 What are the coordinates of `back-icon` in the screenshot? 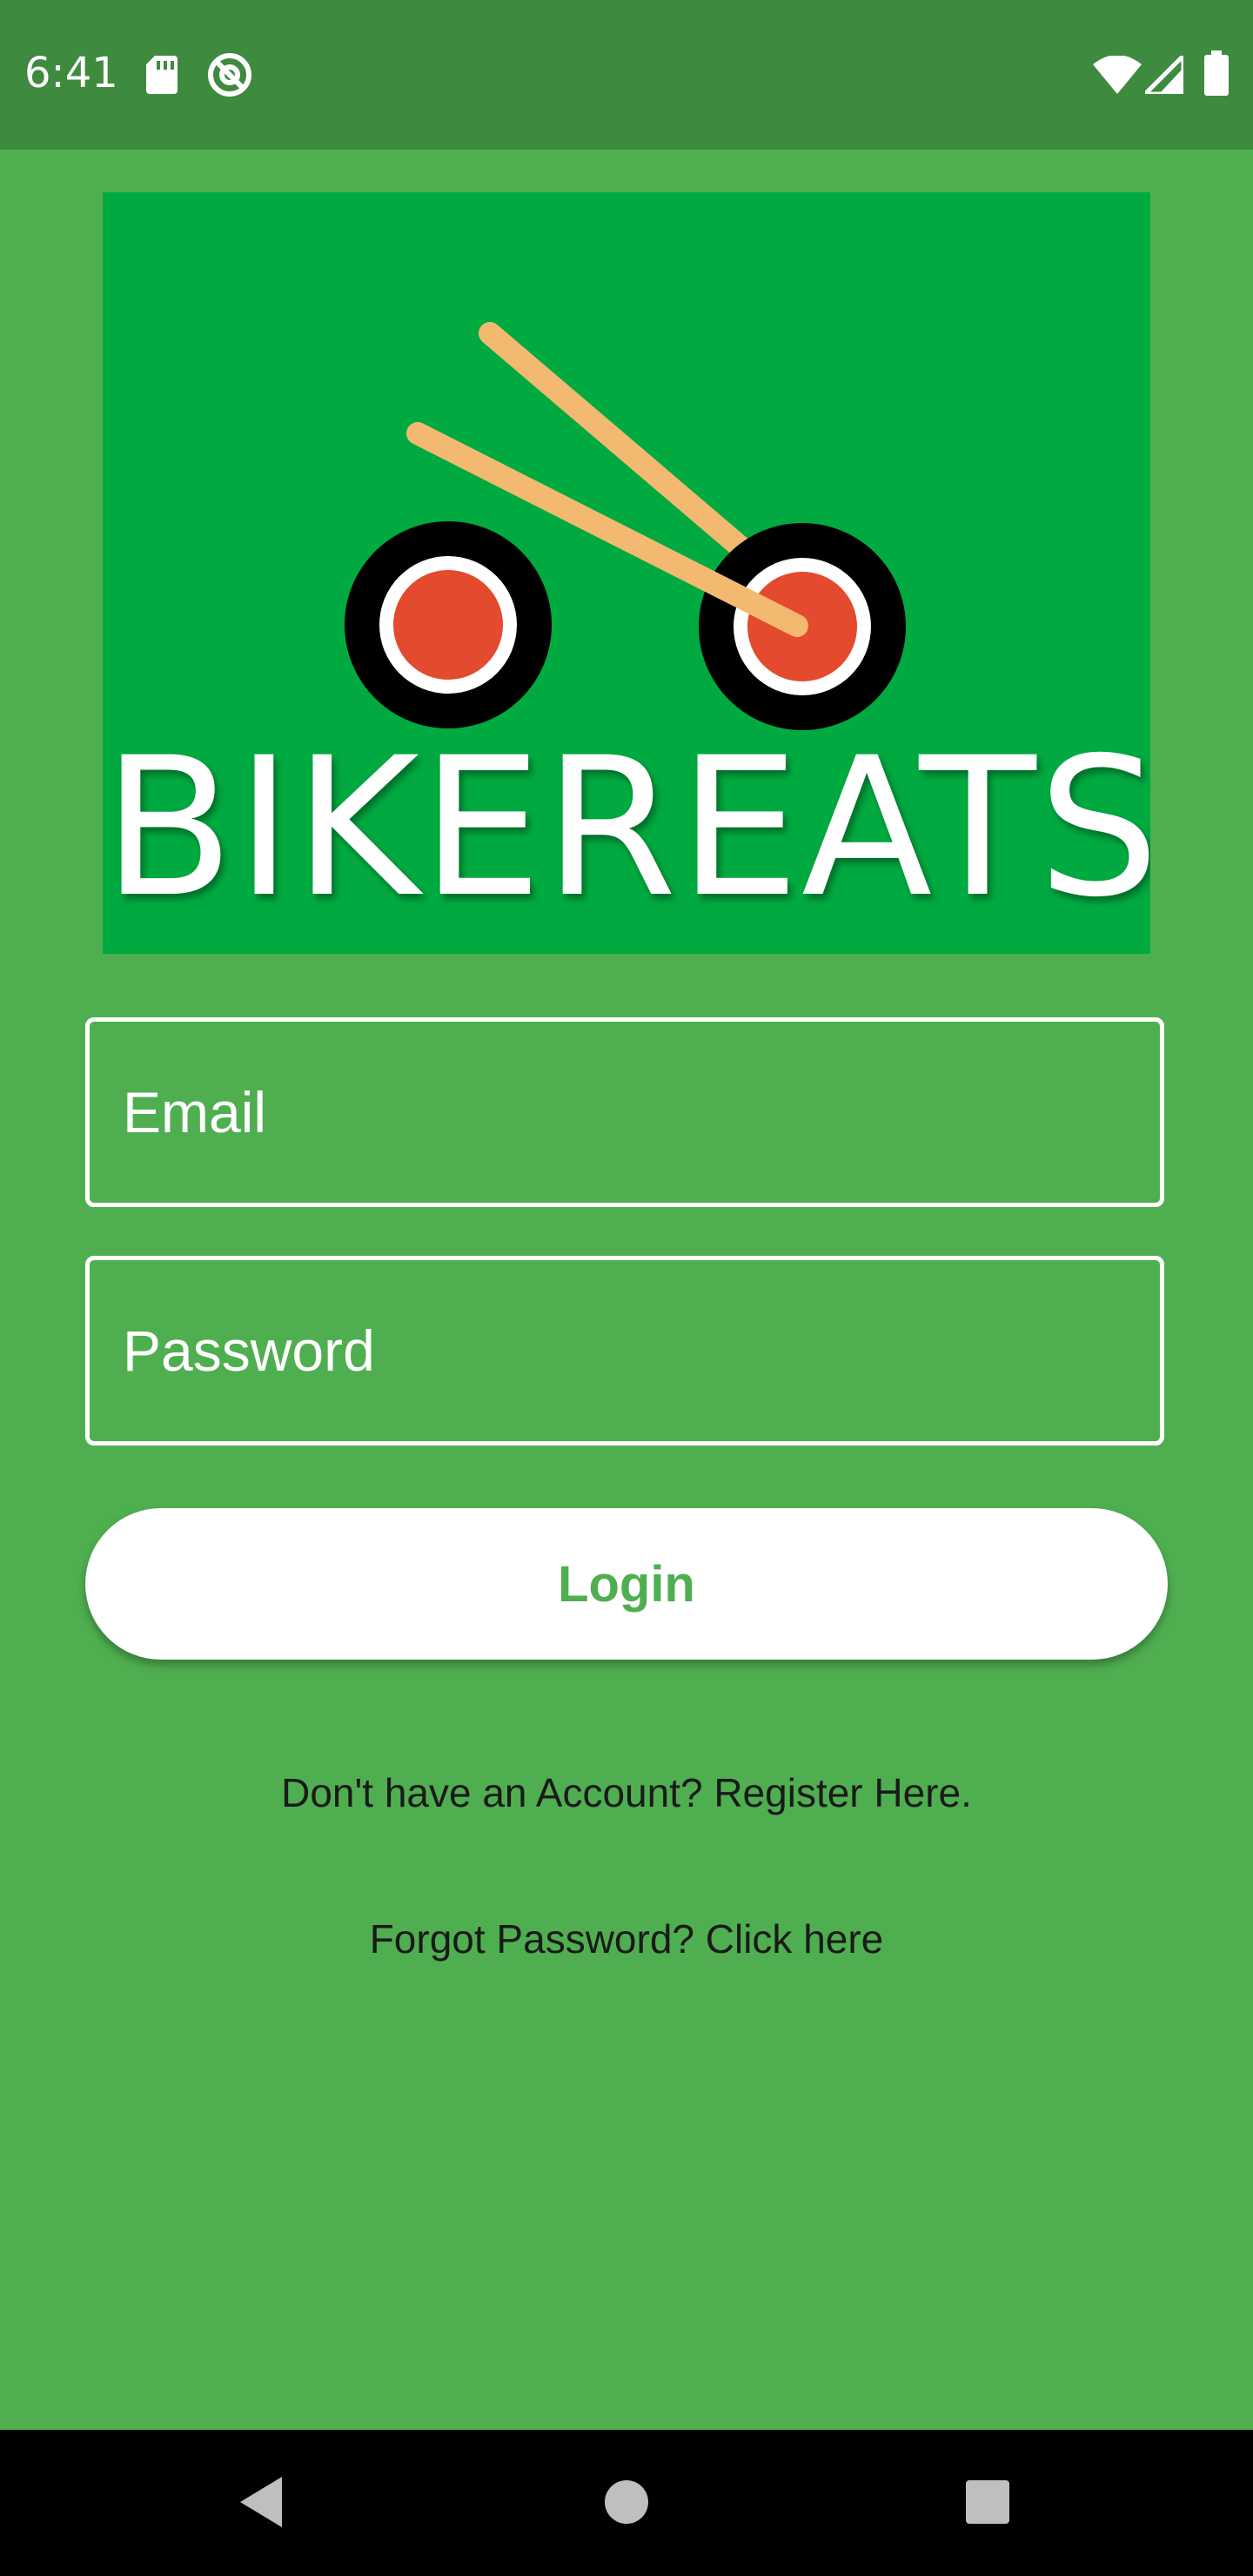 It's located at (261, 2502).